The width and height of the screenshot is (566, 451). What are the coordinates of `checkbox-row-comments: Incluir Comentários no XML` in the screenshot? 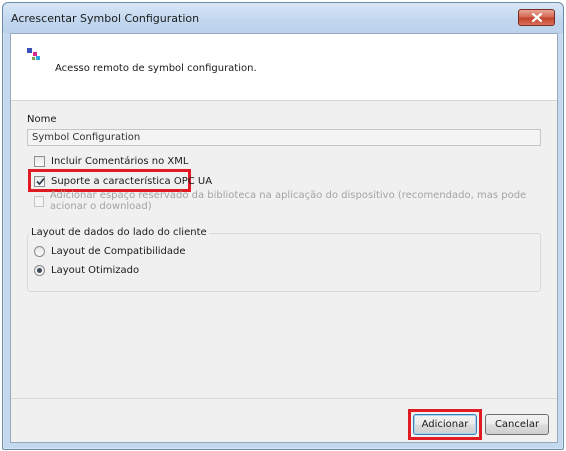 It's located at (111, 161).